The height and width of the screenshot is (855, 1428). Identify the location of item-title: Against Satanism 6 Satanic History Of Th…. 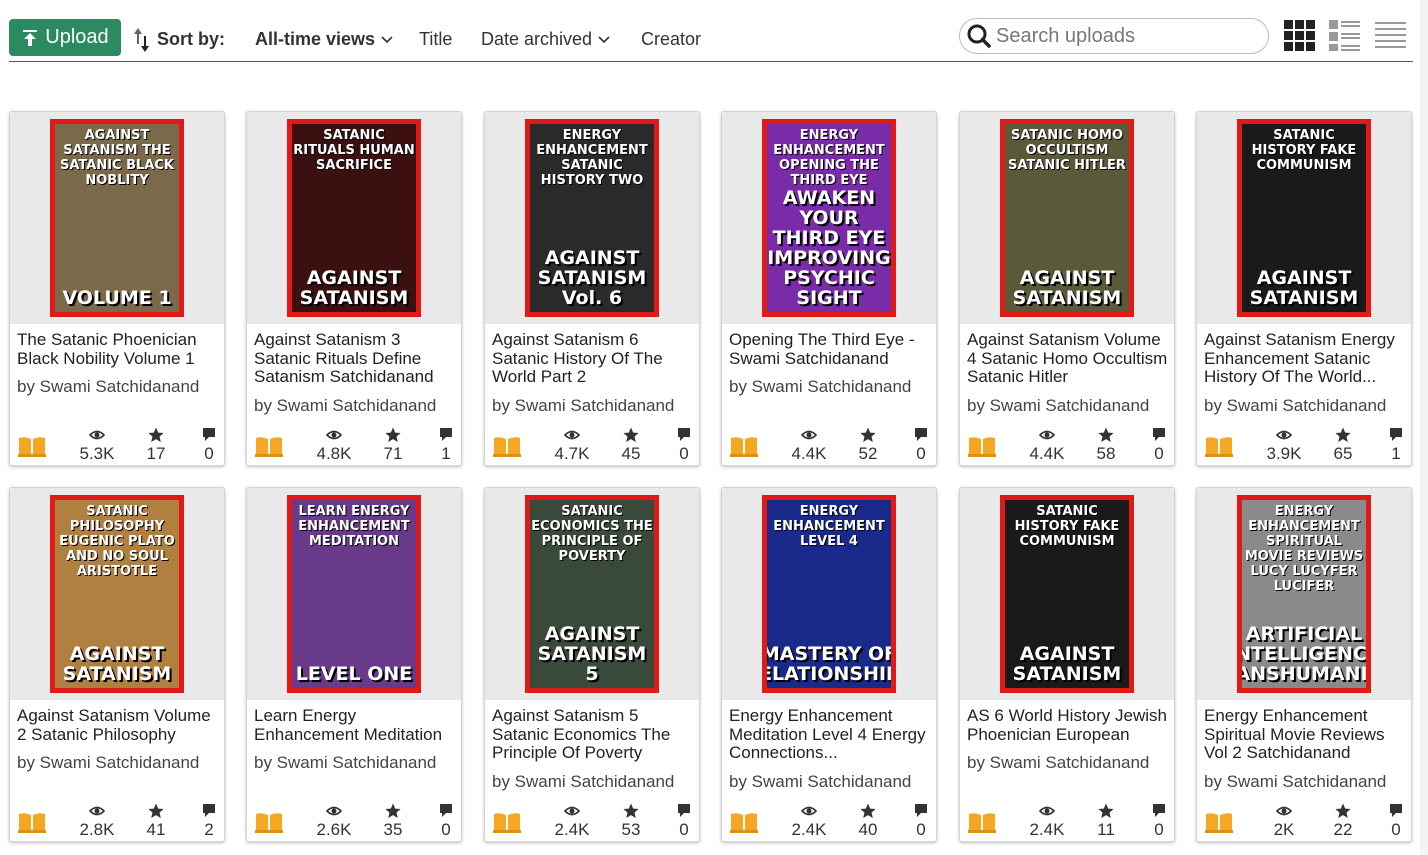
(594, 359).